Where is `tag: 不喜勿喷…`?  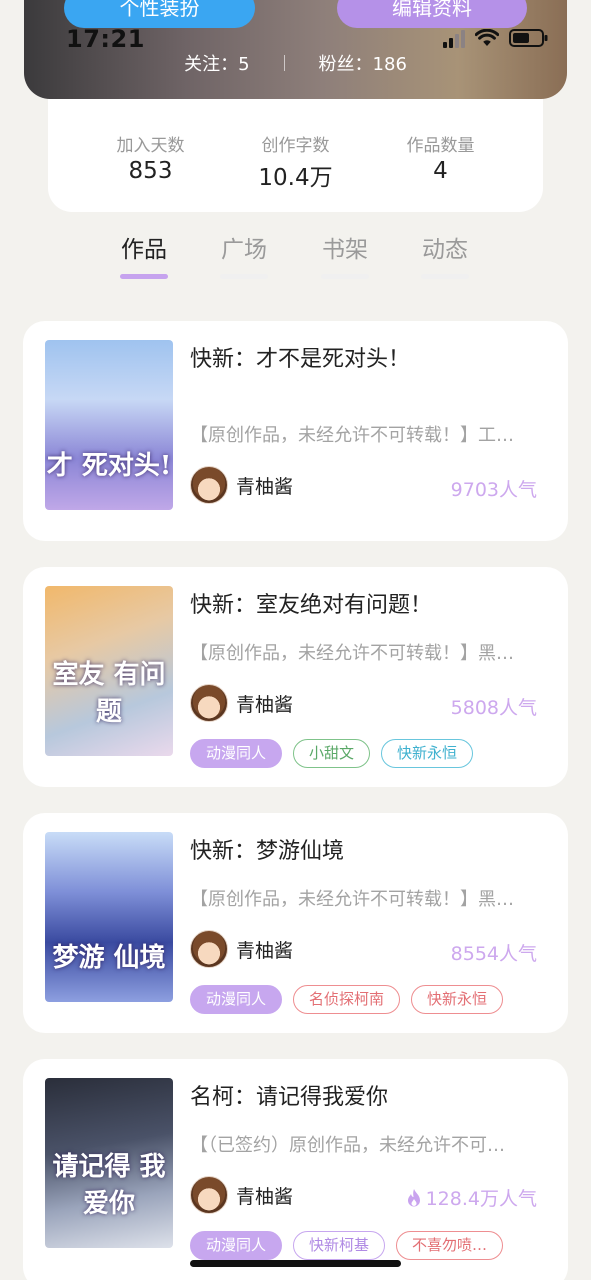 tag: 不喜勿喷… is located at coordinates (450, 1245).